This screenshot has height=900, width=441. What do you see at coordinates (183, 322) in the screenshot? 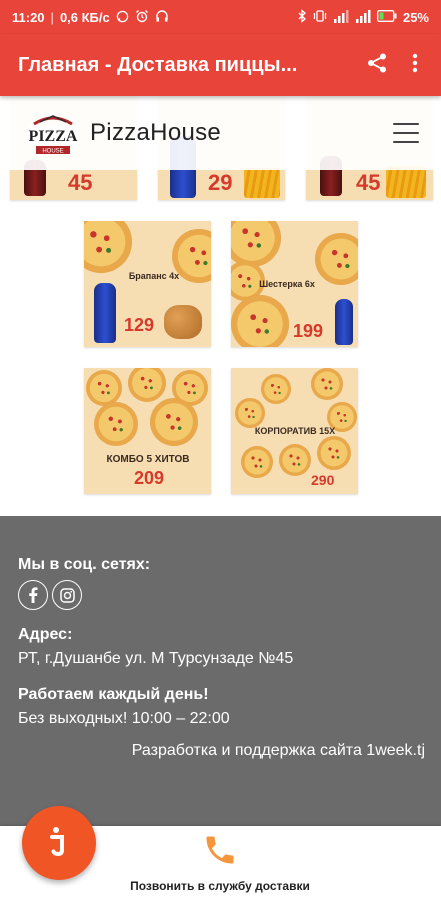
I see `nuggets-image` at bounding box center [183, 322].